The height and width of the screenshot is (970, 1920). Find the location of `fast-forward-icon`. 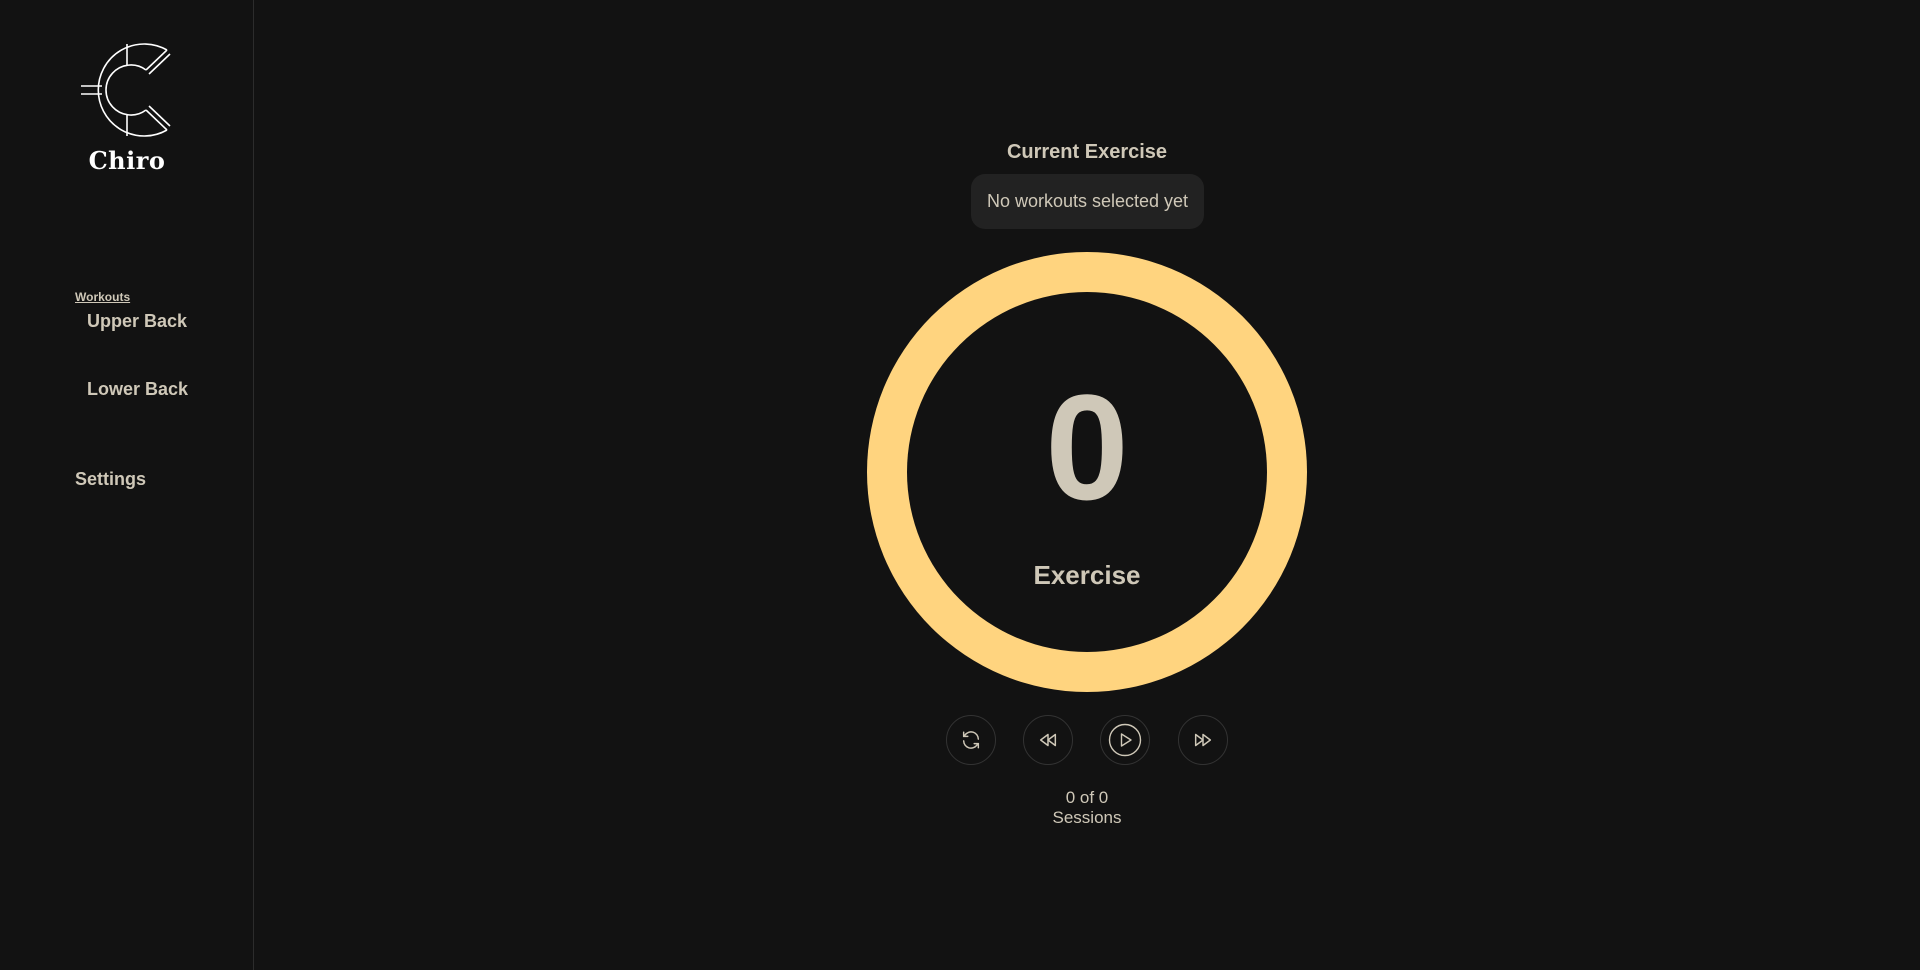

fast-forward-icon is located at coordinates (1203, 740).